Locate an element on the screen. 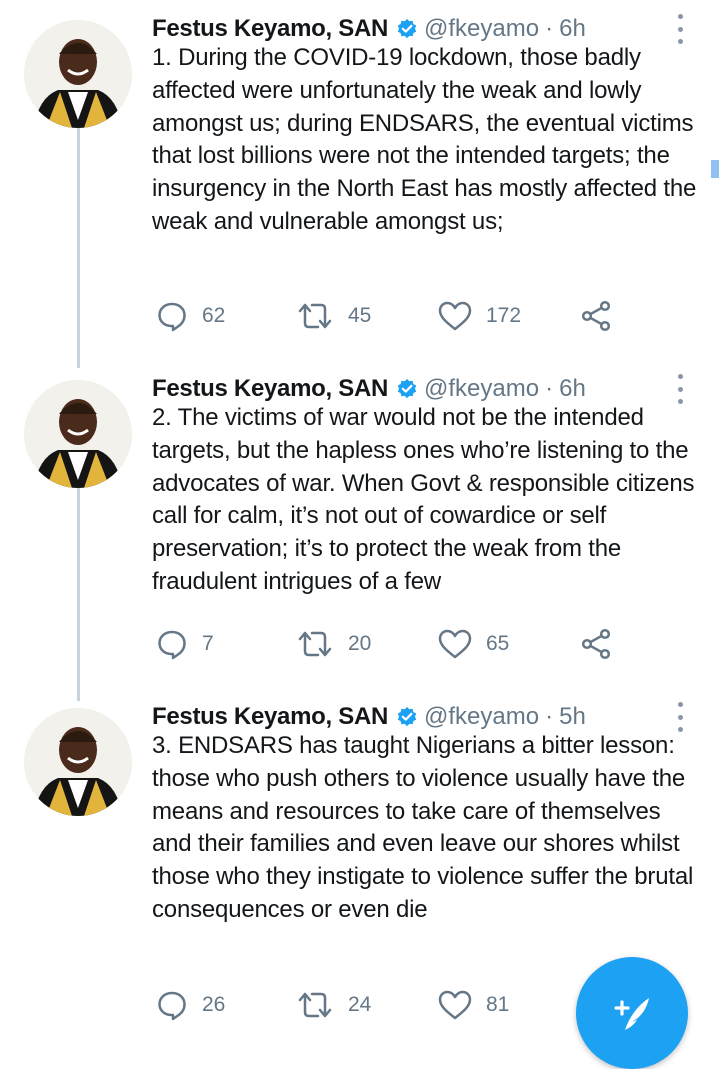  like-count: 172 is located at coordinates (504, 315).